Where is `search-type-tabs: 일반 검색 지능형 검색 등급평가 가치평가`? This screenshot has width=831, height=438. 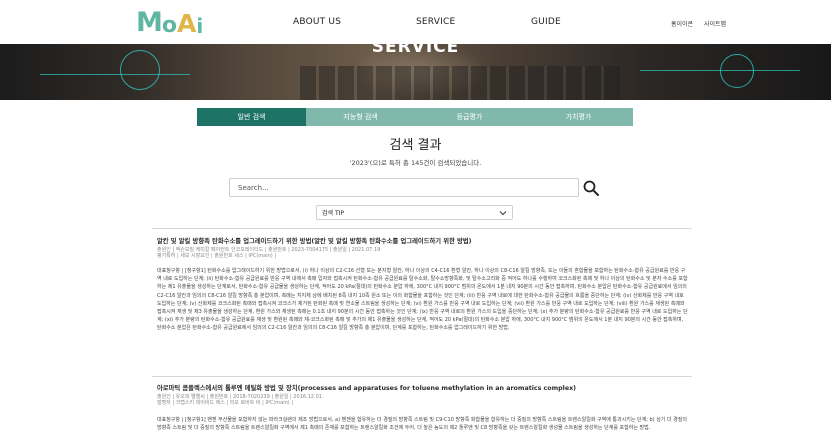
search-type-tabs: 일반 검색 지능형 검색 등급평가 가치평가 is located at coordinates (415, 117).